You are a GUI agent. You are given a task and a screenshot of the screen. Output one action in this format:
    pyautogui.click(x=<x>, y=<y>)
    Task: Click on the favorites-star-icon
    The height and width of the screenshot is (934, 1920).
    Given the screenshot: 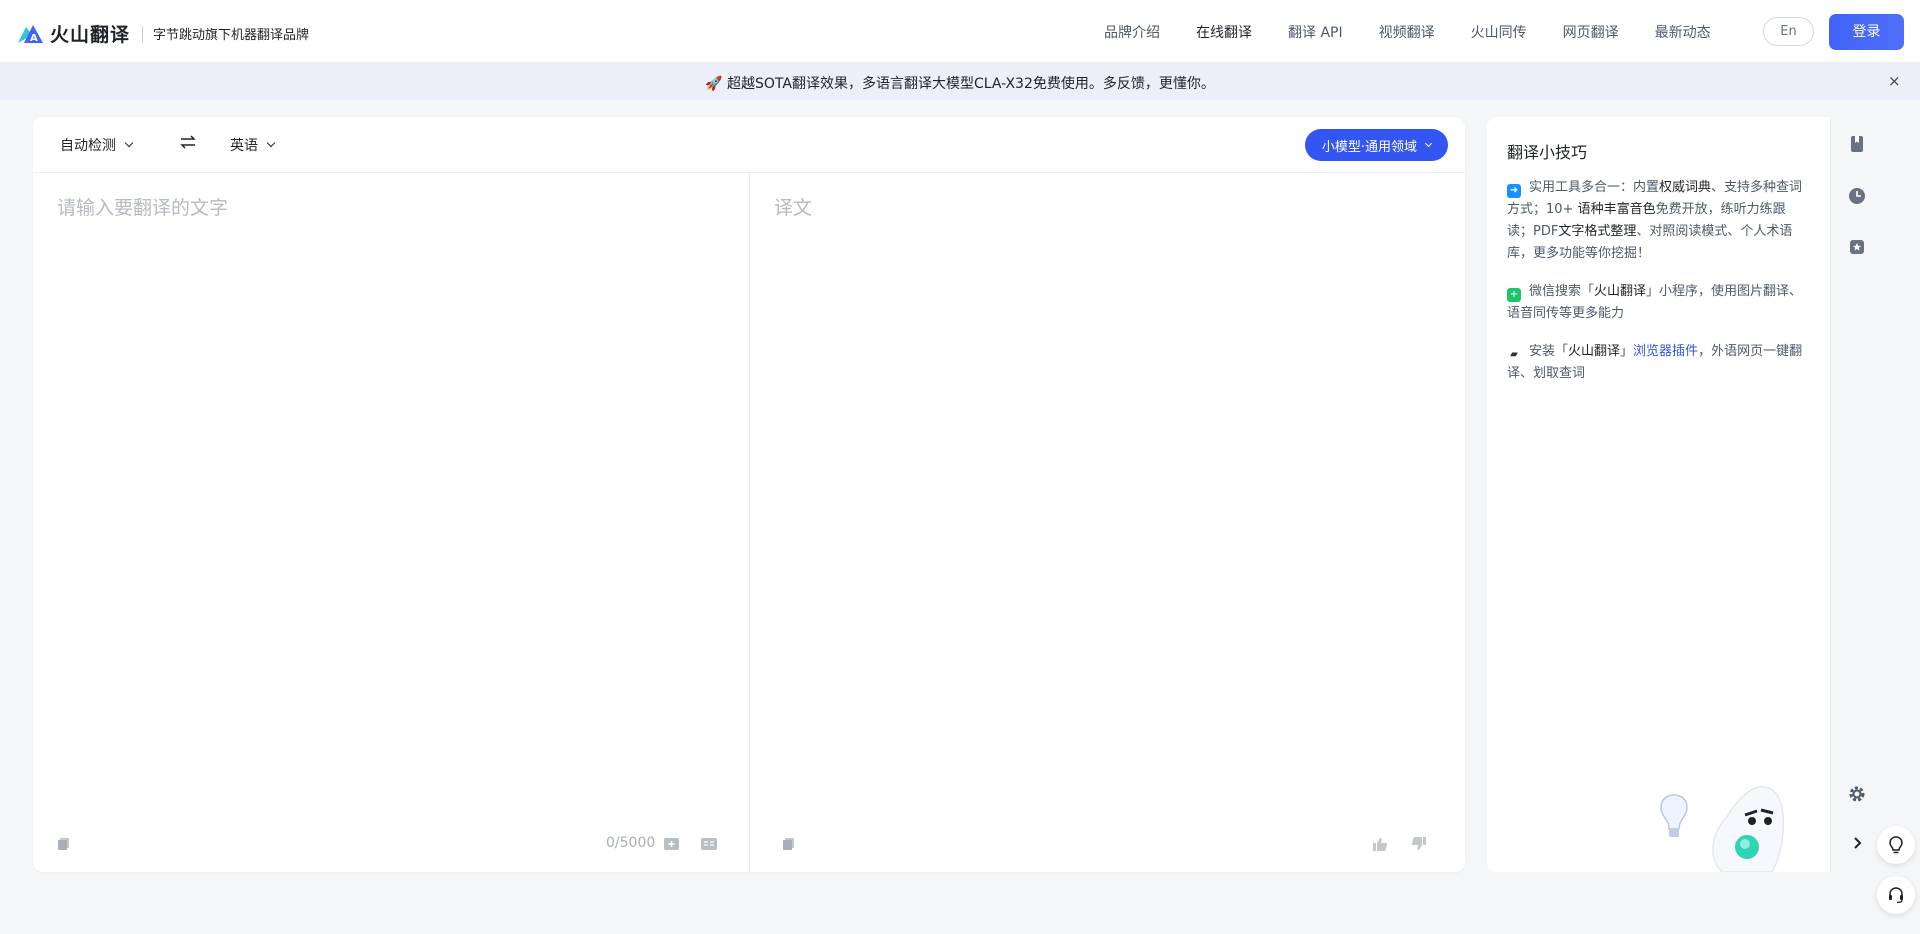 What is the action you would take?
    pyautogui.click(x=1857, y=247)
    